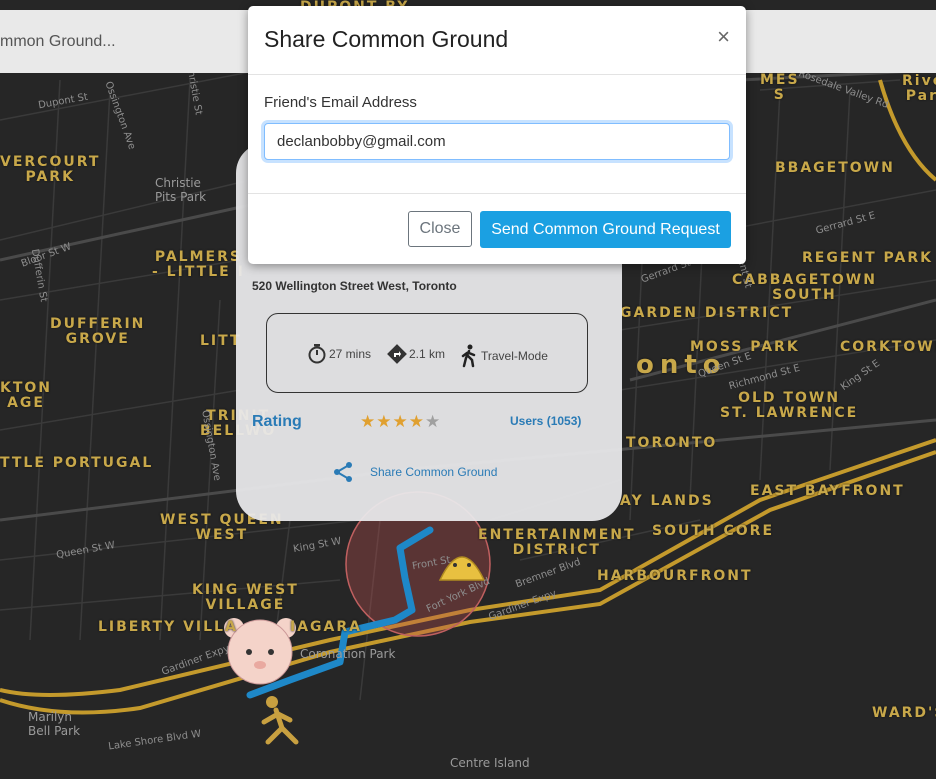 The width and height of the screenshot is (936, 779). Describe the element at coordinates (50, 169) in the screenshot. I see `map-area-label: VERCOURT PARK` at that location.